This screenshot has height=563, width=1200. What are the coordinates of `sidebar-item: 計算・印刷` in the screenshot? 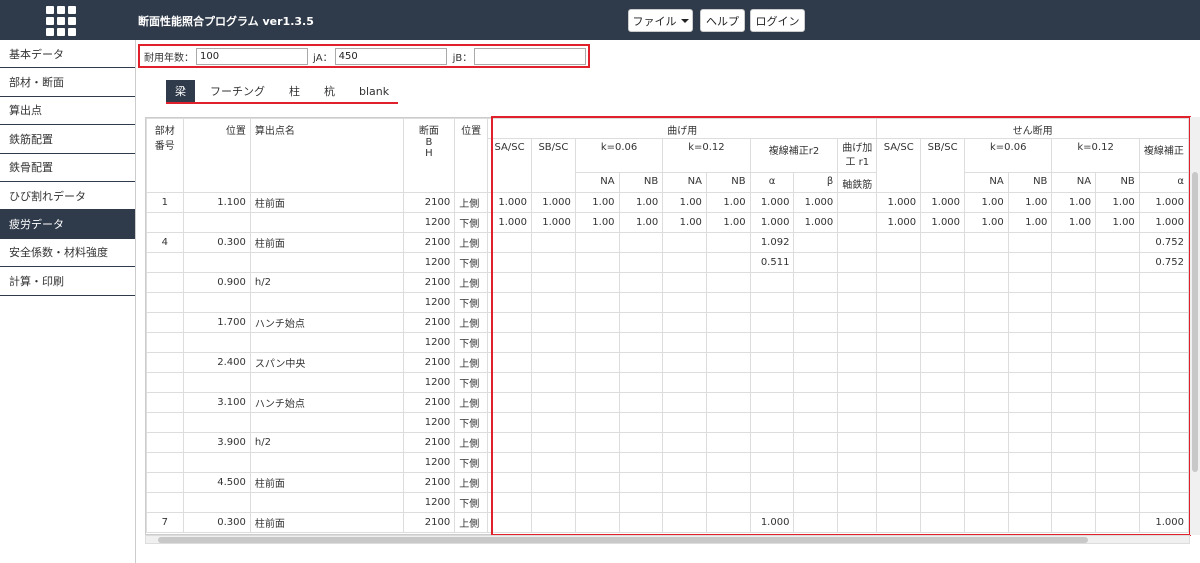 It's located at (67, 281).